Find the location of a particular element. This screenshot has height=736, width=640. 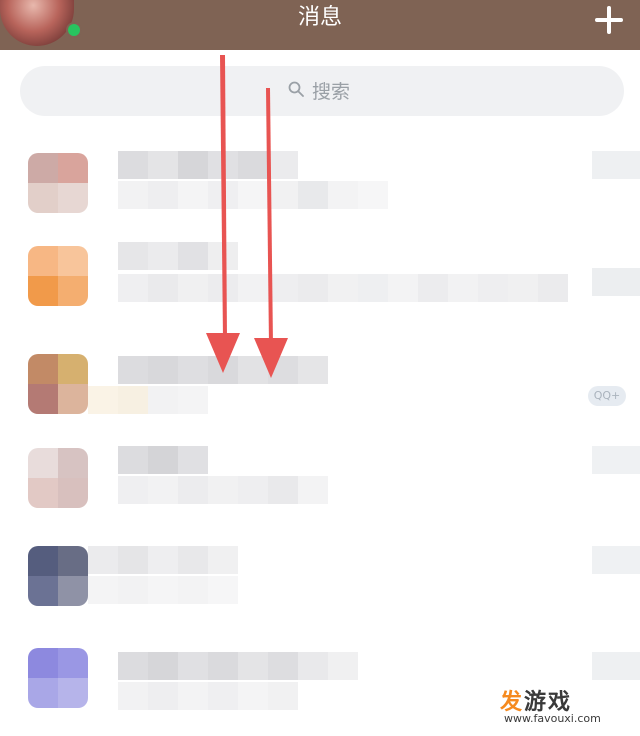

page-title: 消息 is located at coordinates (319, 17).